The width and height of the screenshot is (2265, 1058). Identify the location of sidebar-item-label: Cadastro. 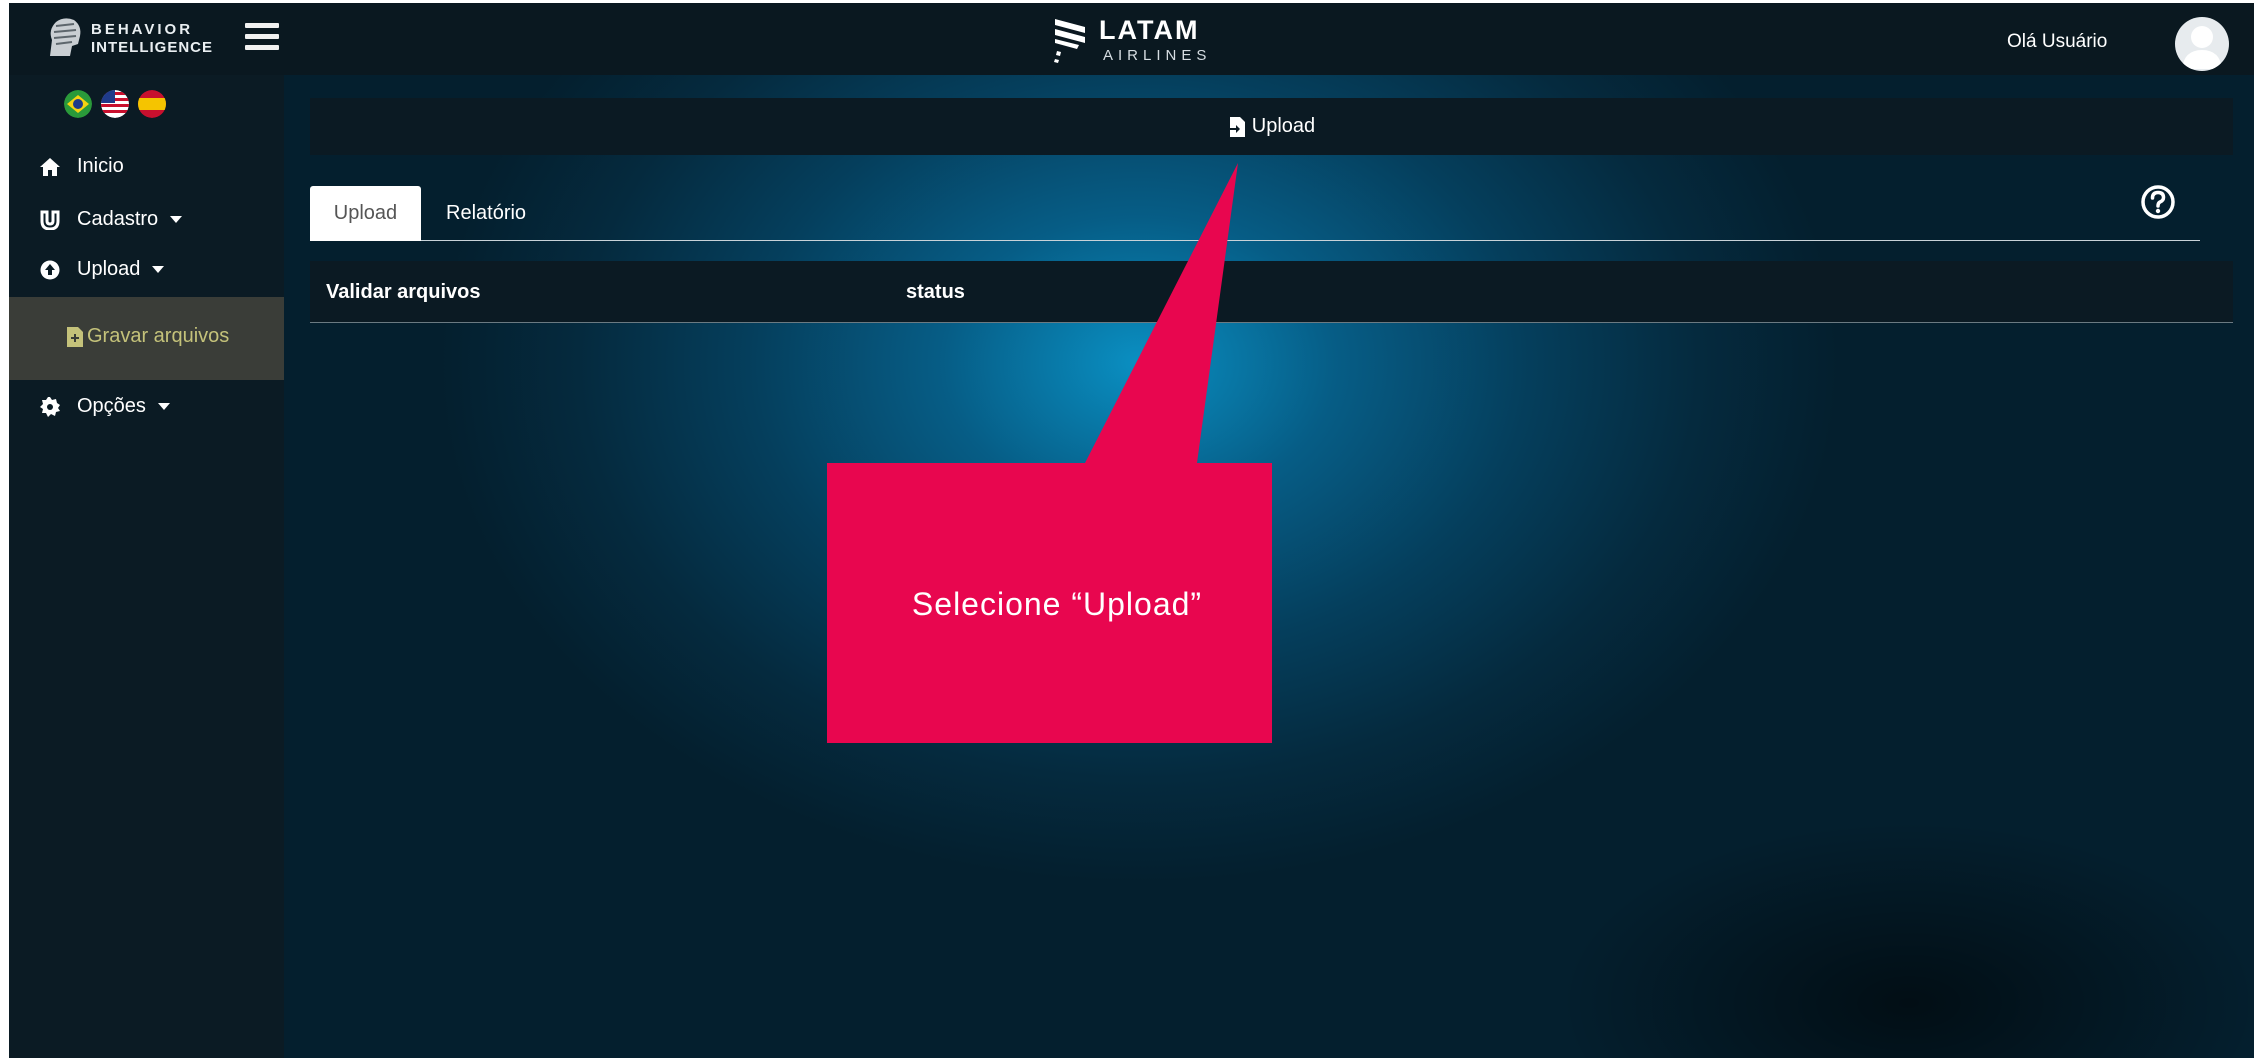
(118, 219).